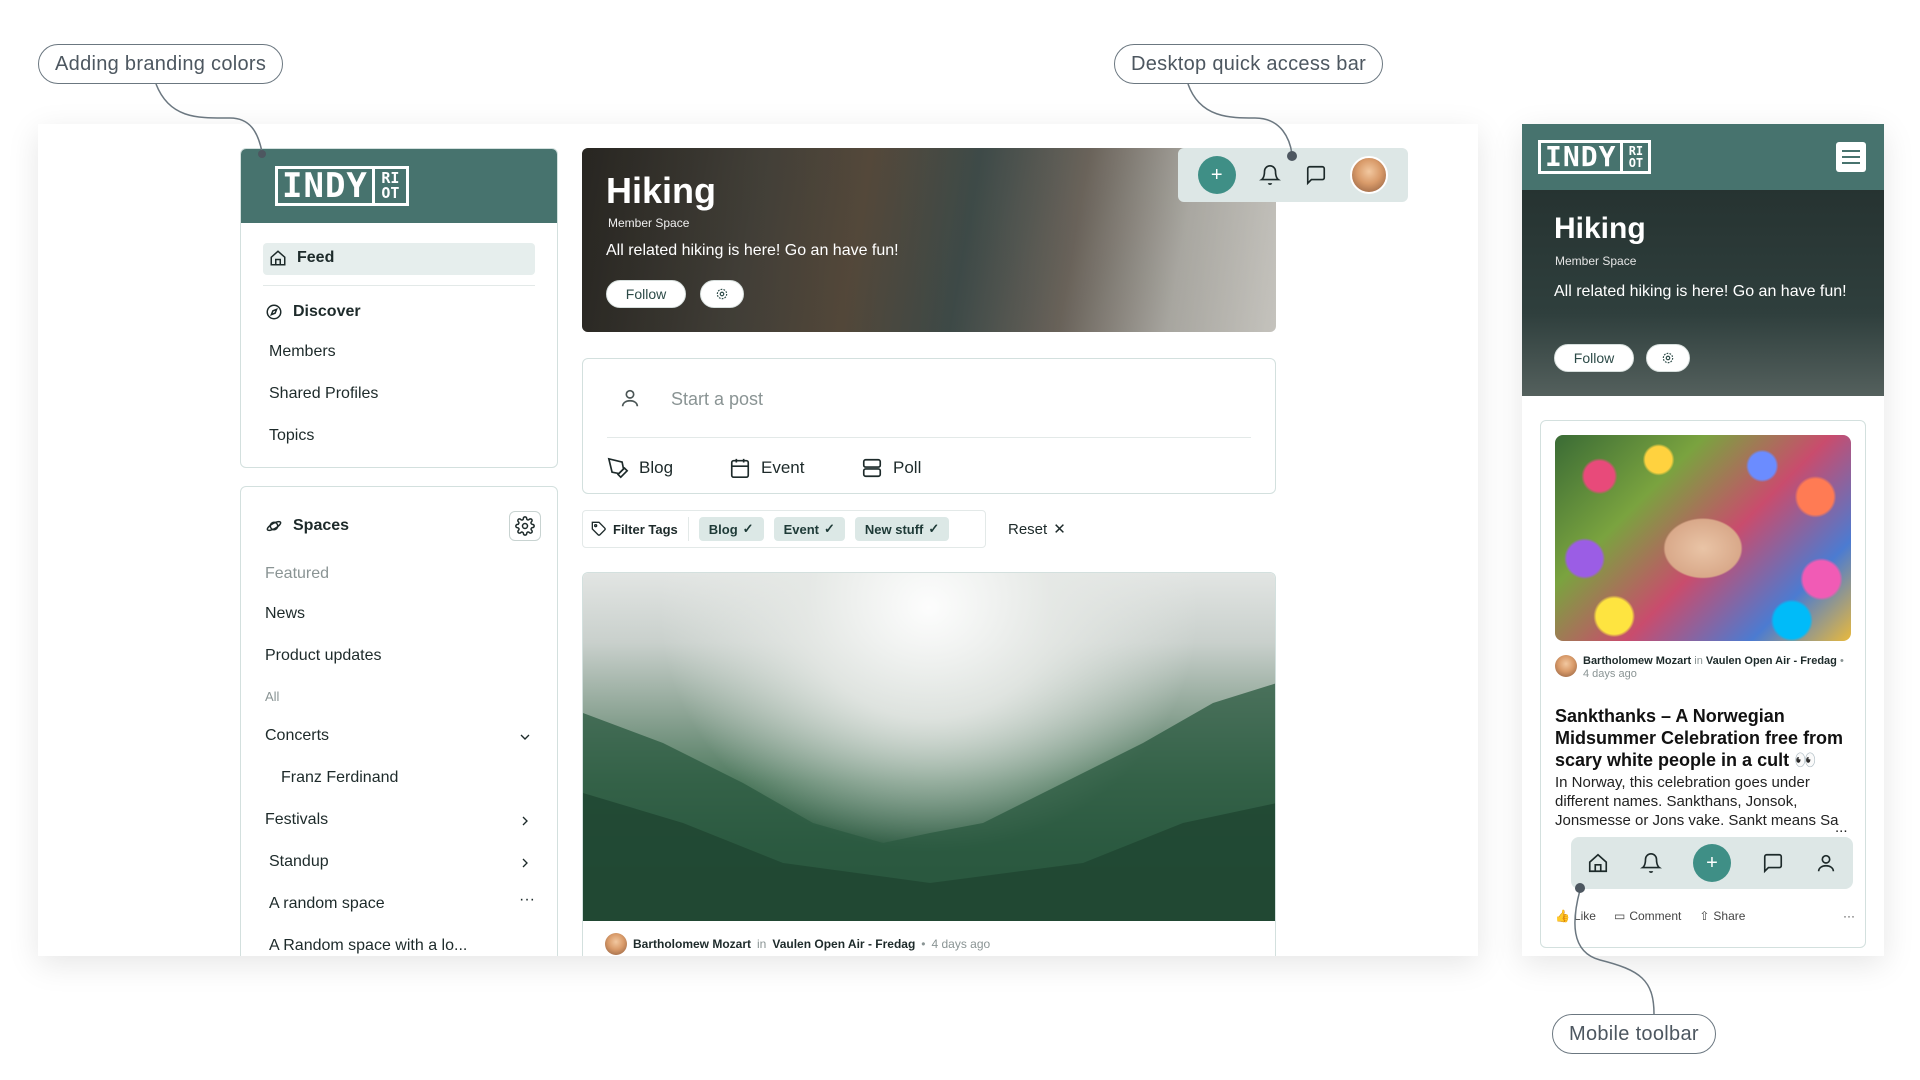 The width and height of the screenshot is (1920, 1080). What do you see at coordinates (1581, 157) in the screenshot?
I see `logo-main-text: INDY` at bounding box center [1581, 157].